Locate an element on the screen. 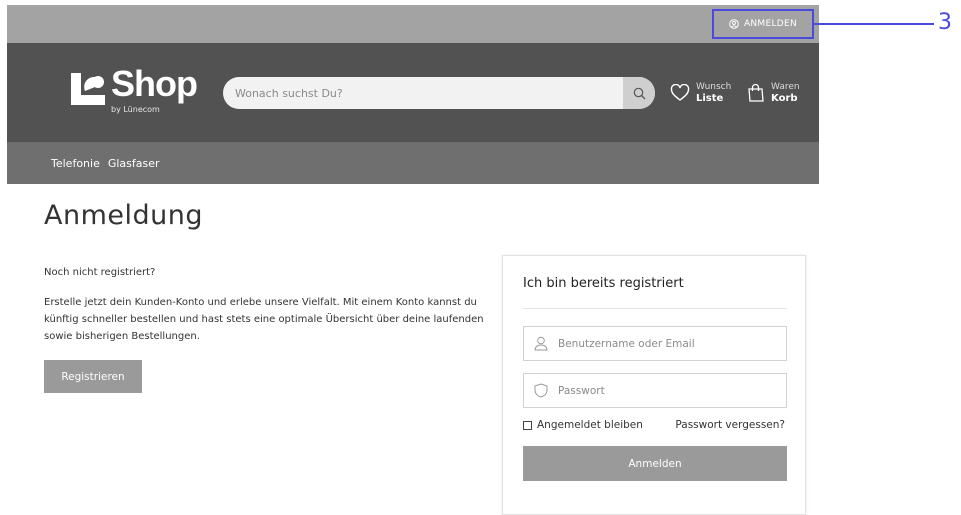  wishlist-button: Wunsch Liste is located at coordinates (700, 93).